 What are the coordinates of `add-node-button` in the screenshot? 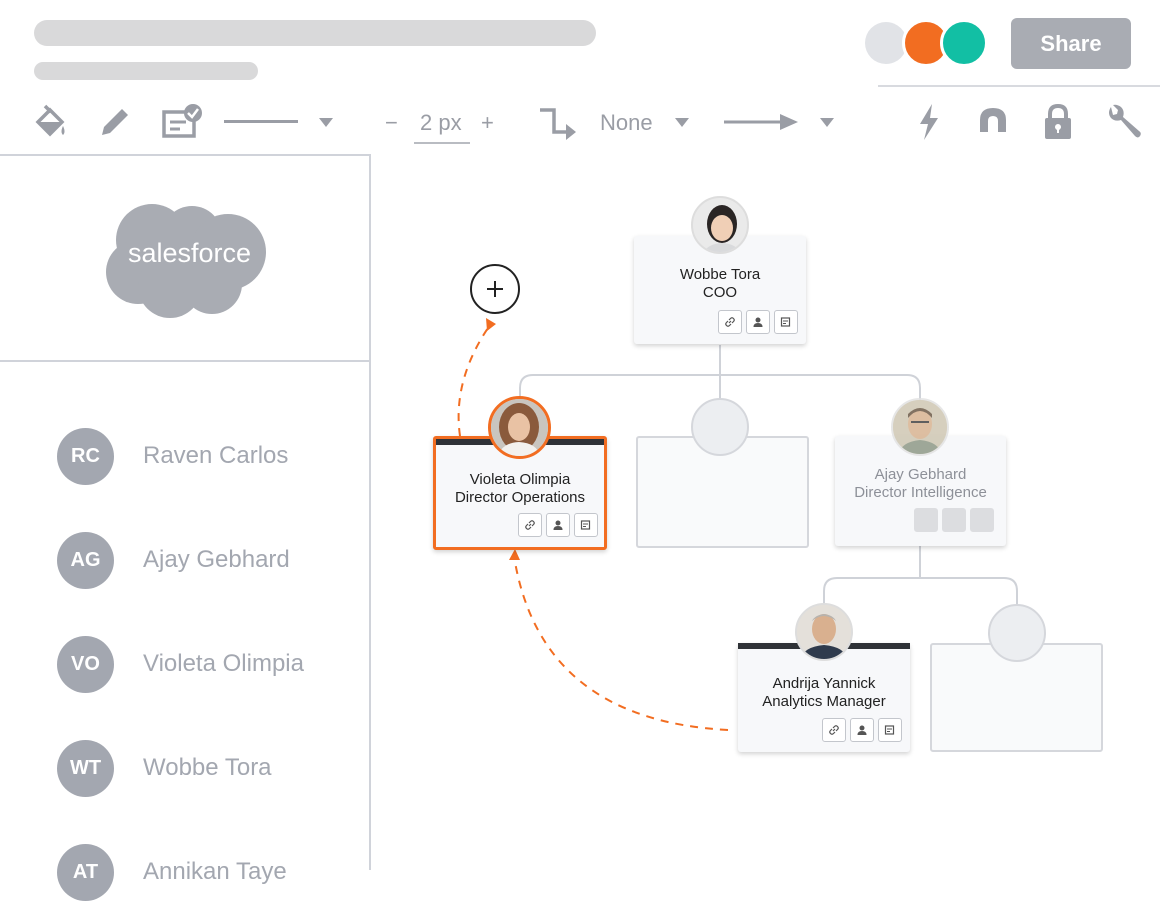 It's located at (495, 289).